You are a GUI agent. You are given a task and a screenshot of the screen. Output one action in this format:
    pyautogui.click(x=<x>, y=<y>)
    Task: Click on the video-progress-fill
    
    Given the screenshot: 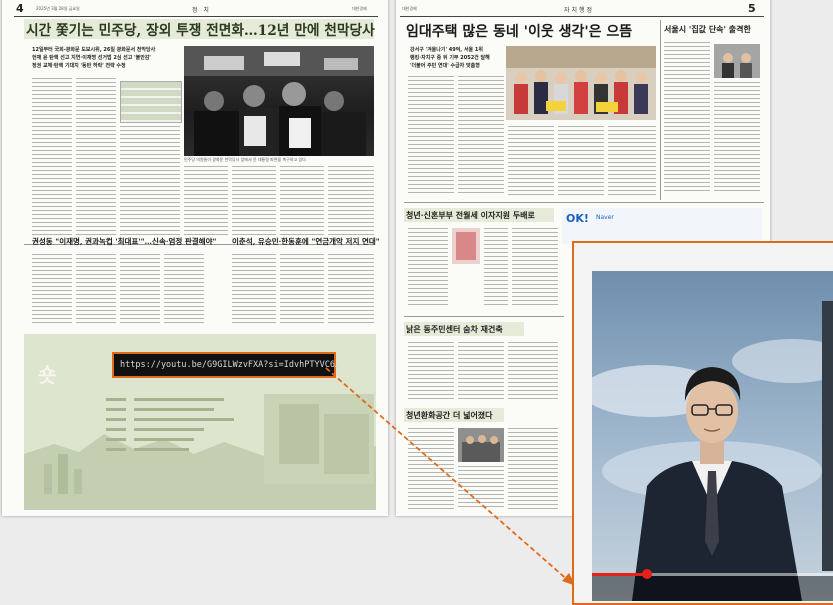 What is the action you would take?
    pyautogui.click(x=620, y=574)
    